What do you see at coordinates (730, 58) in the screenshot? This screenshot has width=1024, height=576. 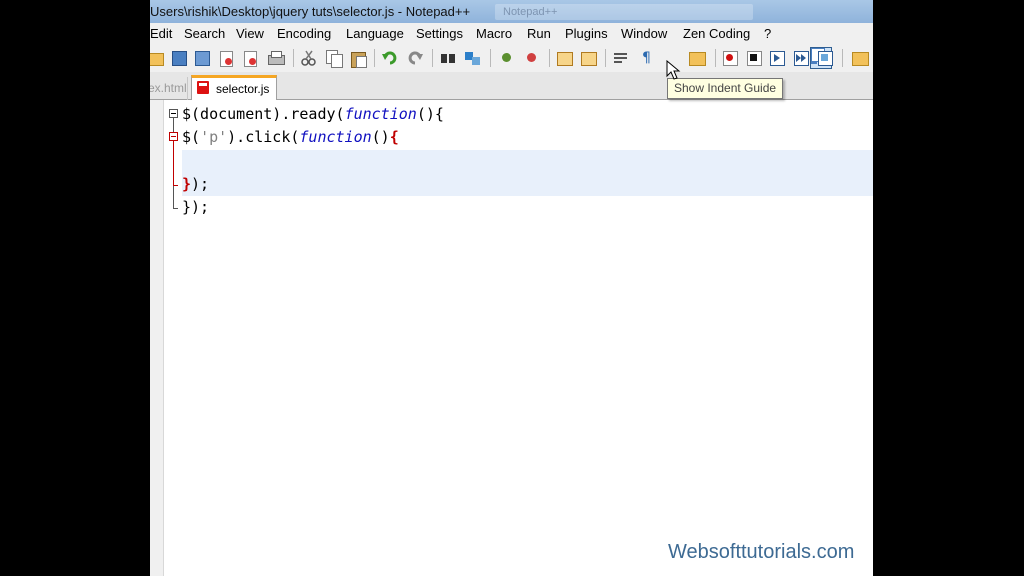 I see `record-macro-icon` at bounding box center [730, 58].